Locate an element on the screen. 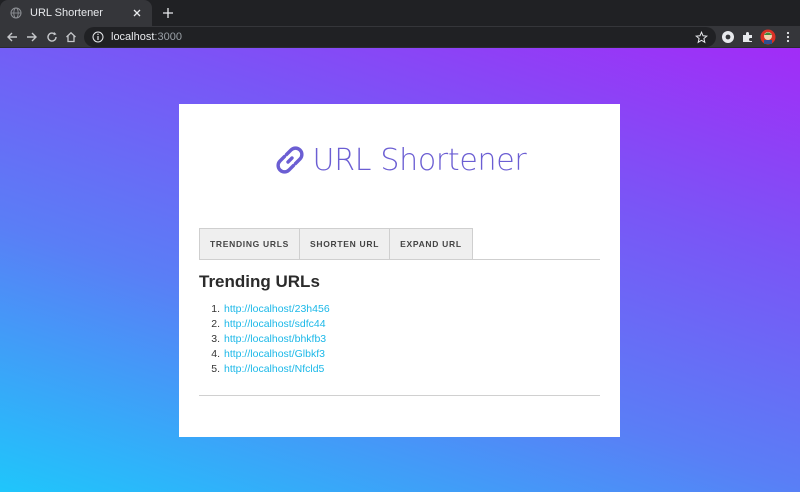 The height and width of the screenshot is (492, 800). trending-url-link: http://localhost/Nfcld5 is located at coordinates (274, 369).